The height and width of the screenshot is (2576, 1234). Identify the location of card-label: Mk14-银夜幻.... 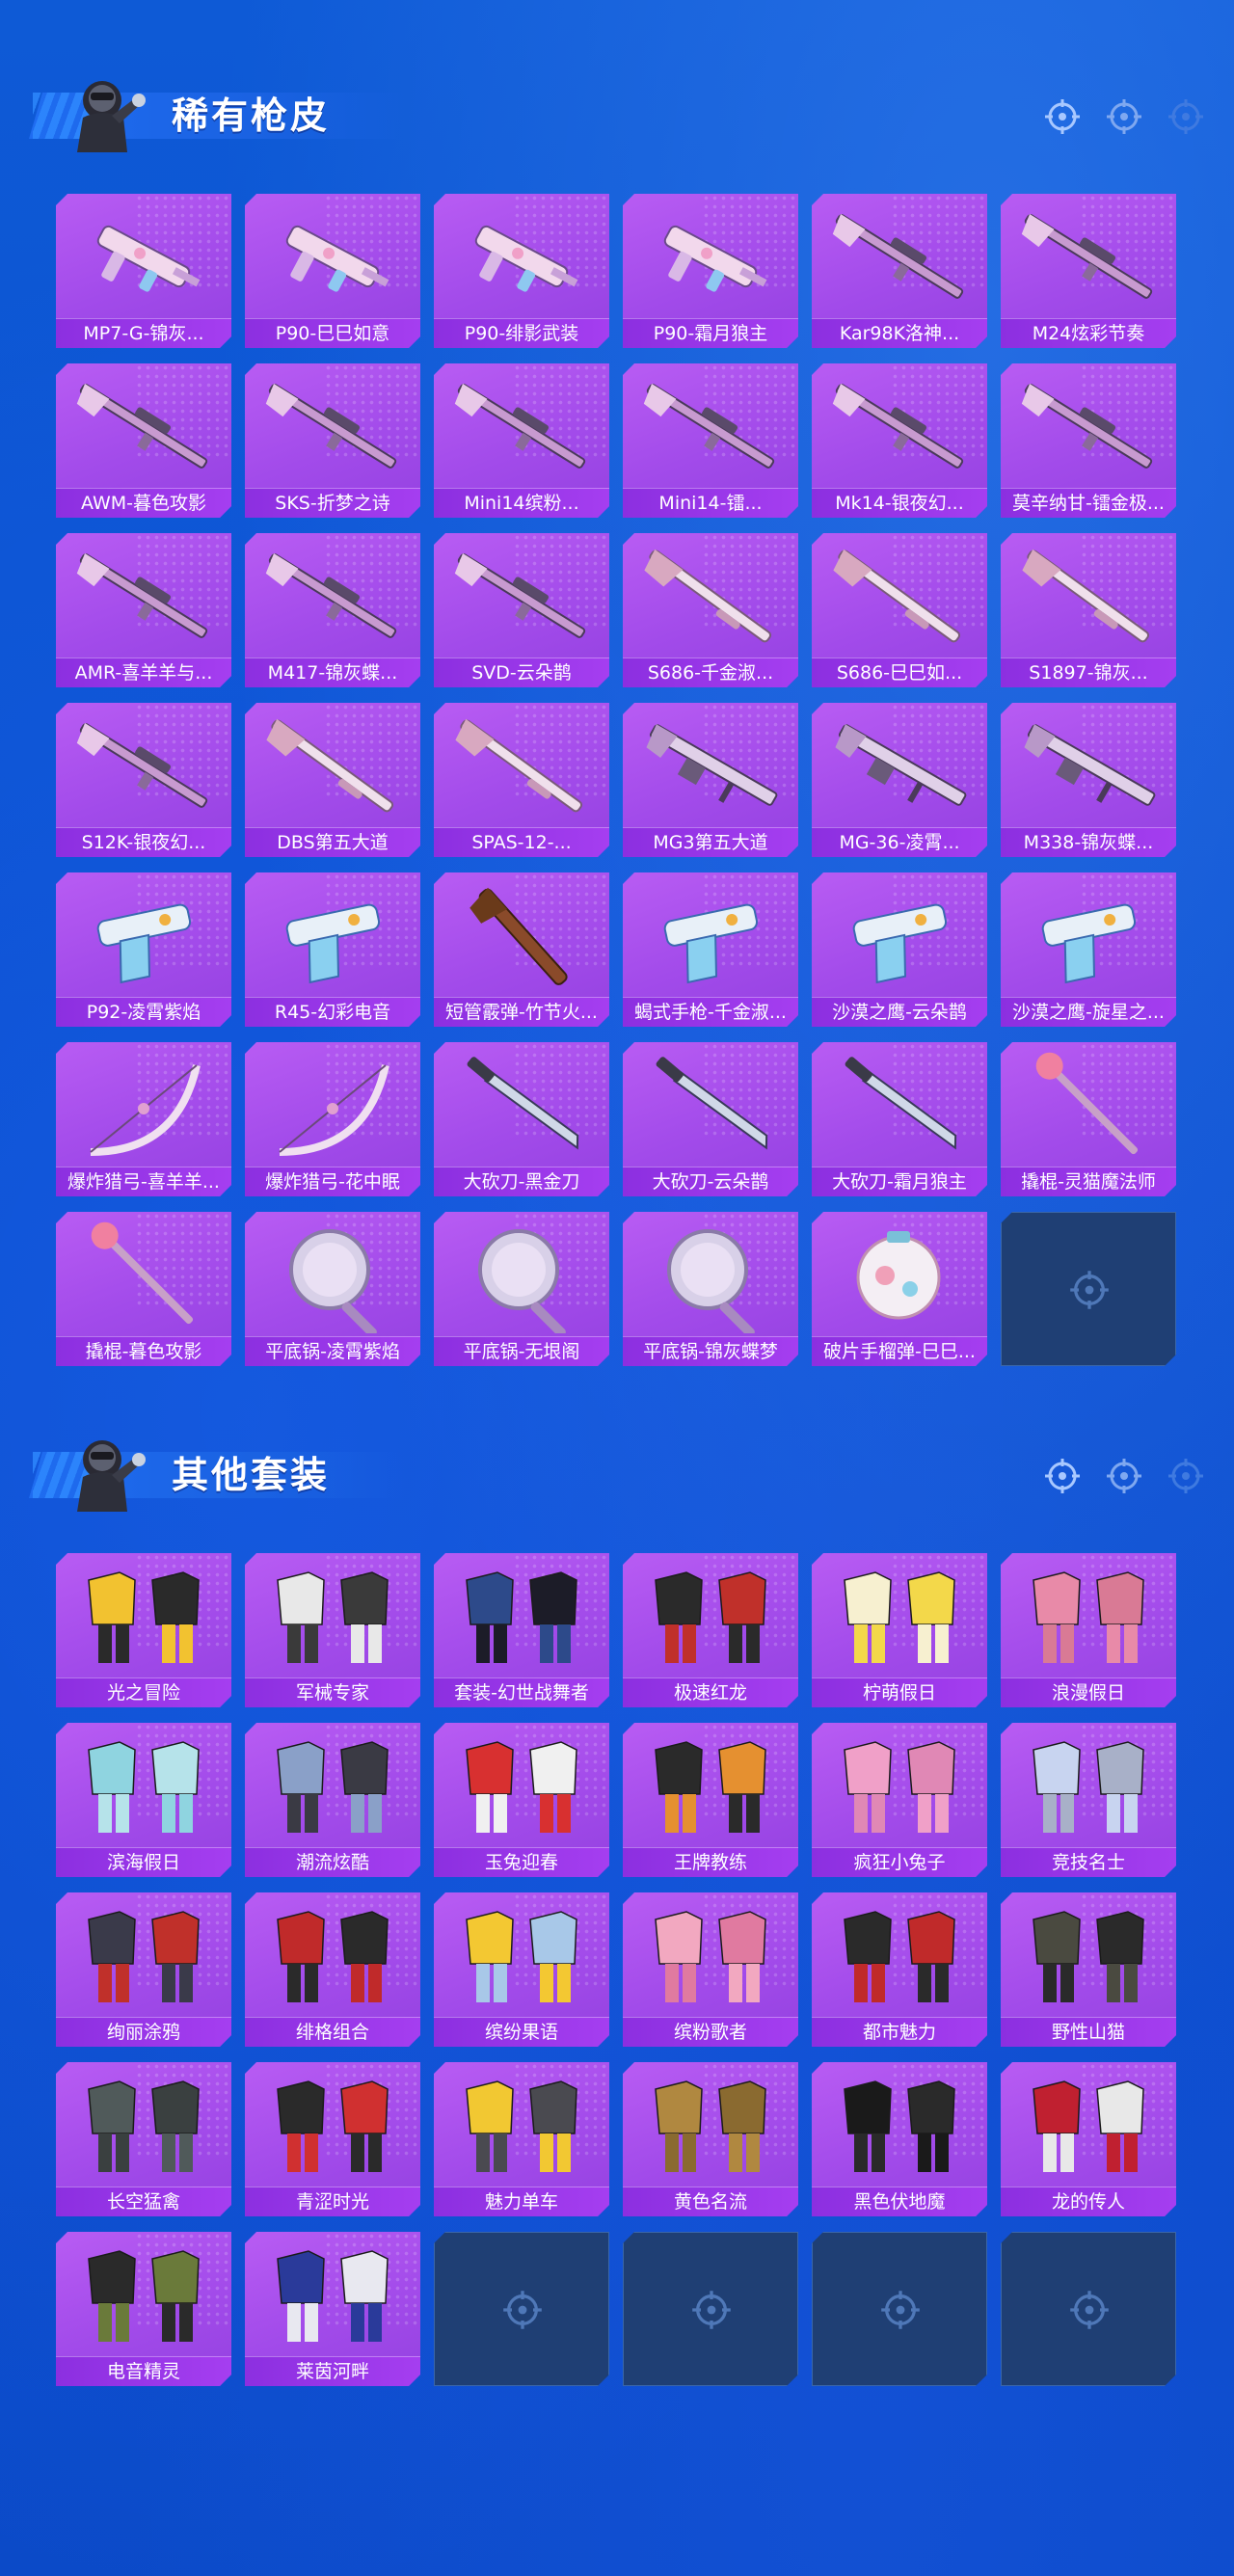
(899, 503).